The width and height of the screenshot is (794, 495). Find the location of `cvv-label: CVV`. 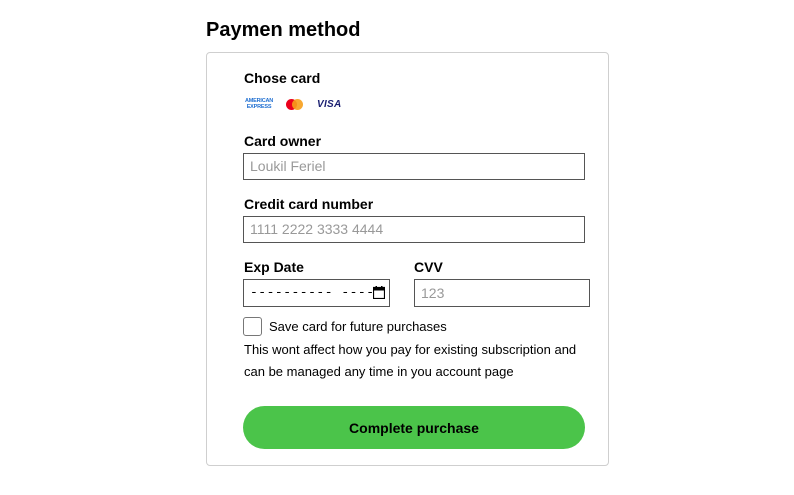

cvv-label: CVV is located at coordinates (428, 267).